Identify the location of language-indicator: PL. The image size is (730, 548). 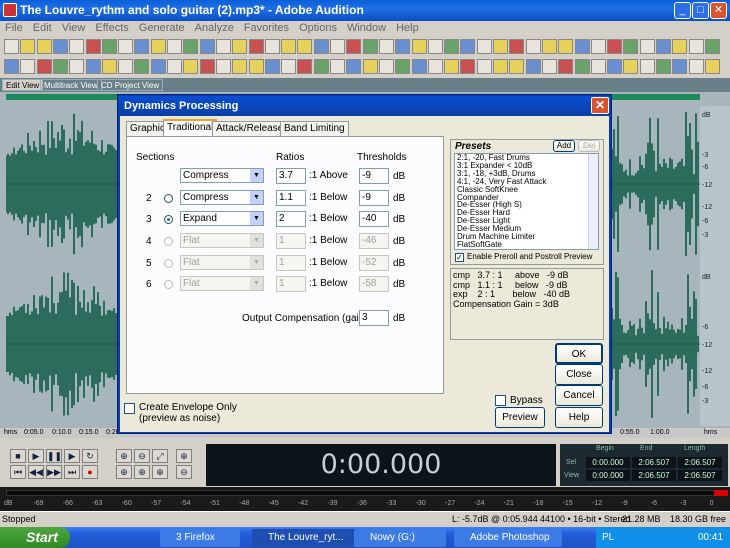
(608, 537).